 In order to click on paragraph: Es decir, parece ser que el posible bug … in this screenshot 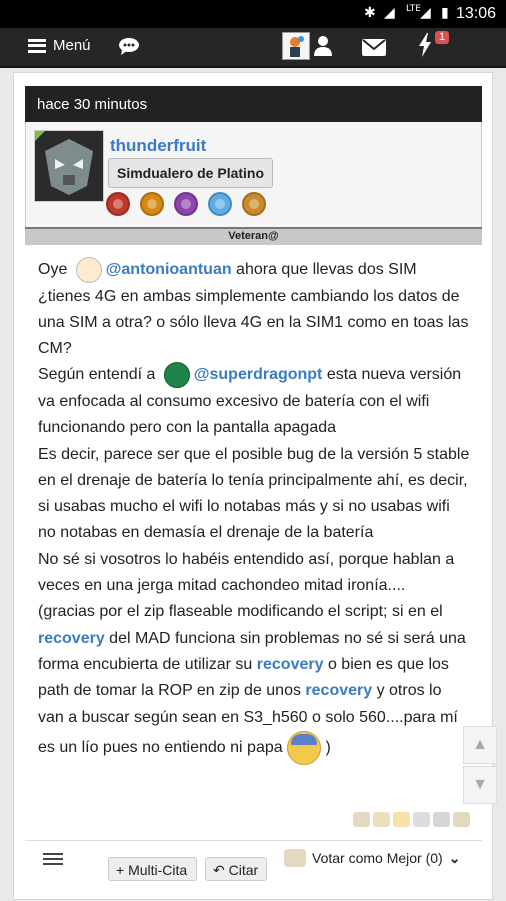, I will do `click(254, 493)`.